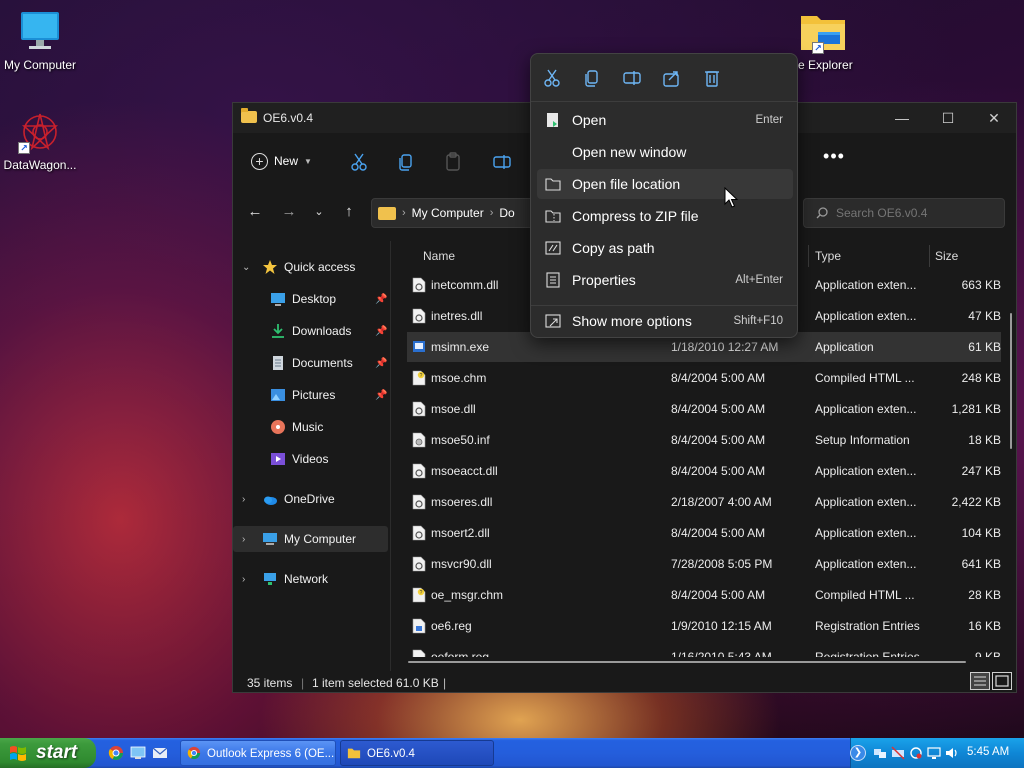 This screenshot has height=768, width=1024. I want to click on back-arrow-icon: ←, so click(255, 213).